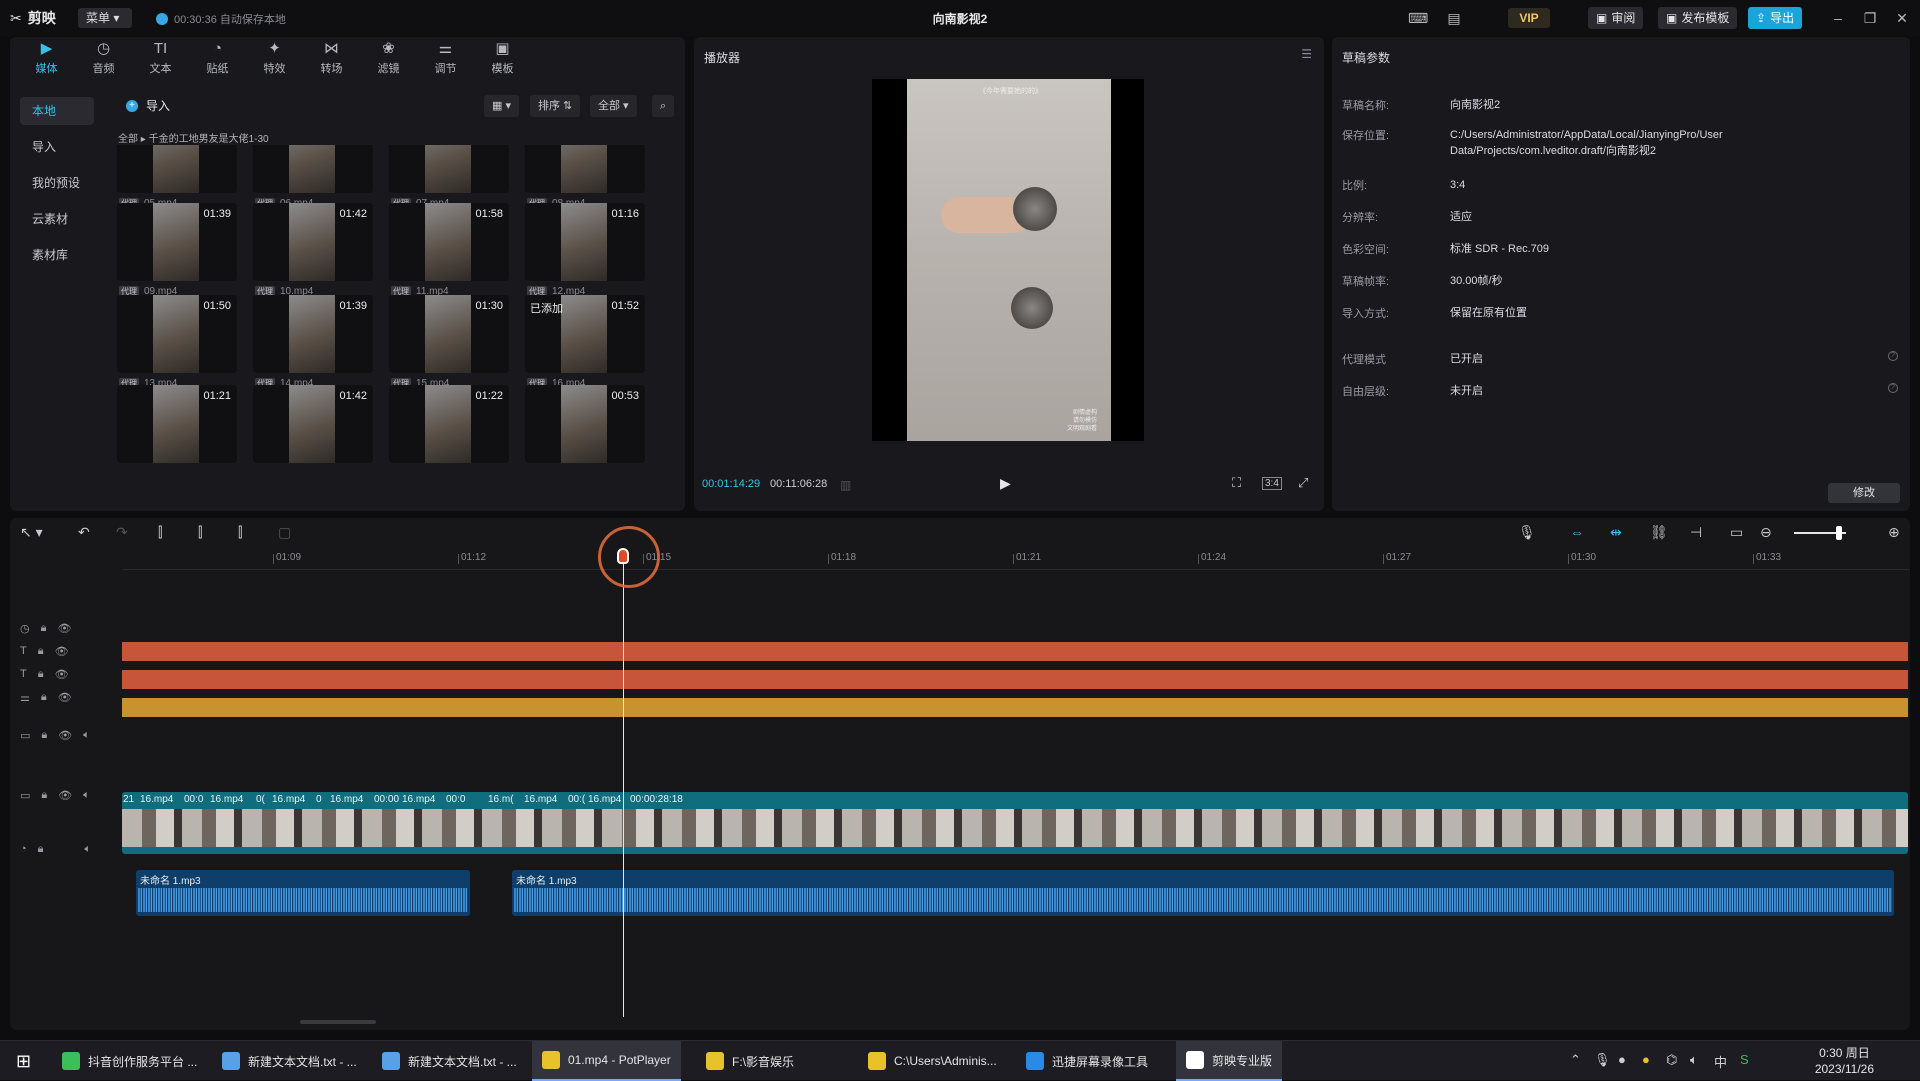  I want to click on split-left-icon: ⫿, so click(200, 532).